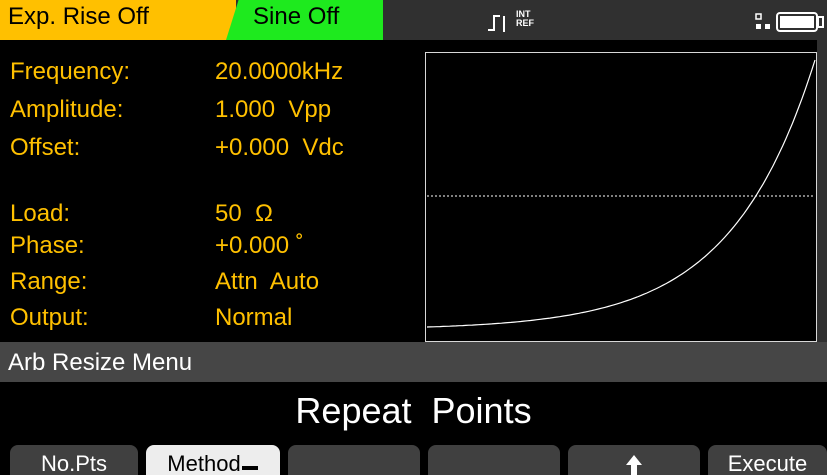  Describe the element at coordinates (49, 281) in the screenshot. I see `range-label: Range:` at that location.